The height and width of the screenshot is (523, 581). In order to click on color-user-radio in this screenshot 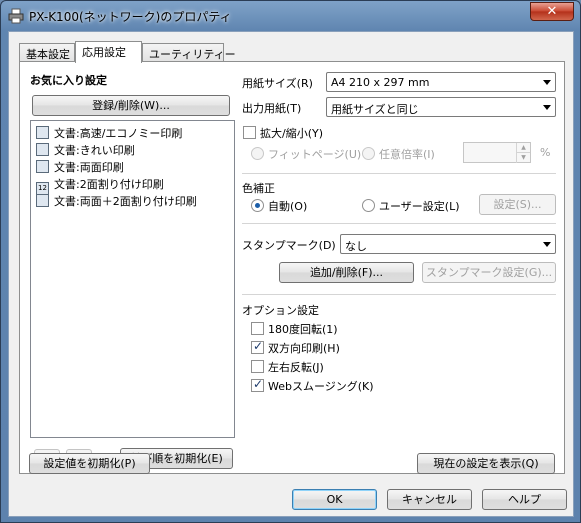, I will do `click(368, 205)`.